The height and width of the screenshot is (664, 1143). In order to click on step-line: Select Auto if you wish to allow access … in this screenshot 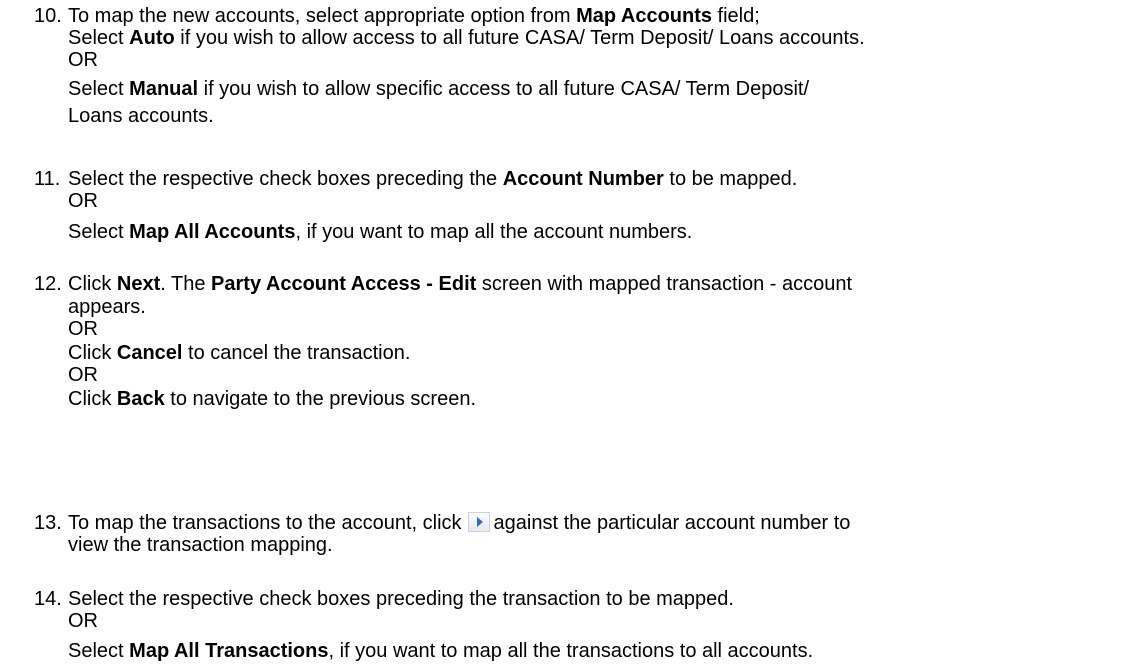, I will do `click(466, 38)`.